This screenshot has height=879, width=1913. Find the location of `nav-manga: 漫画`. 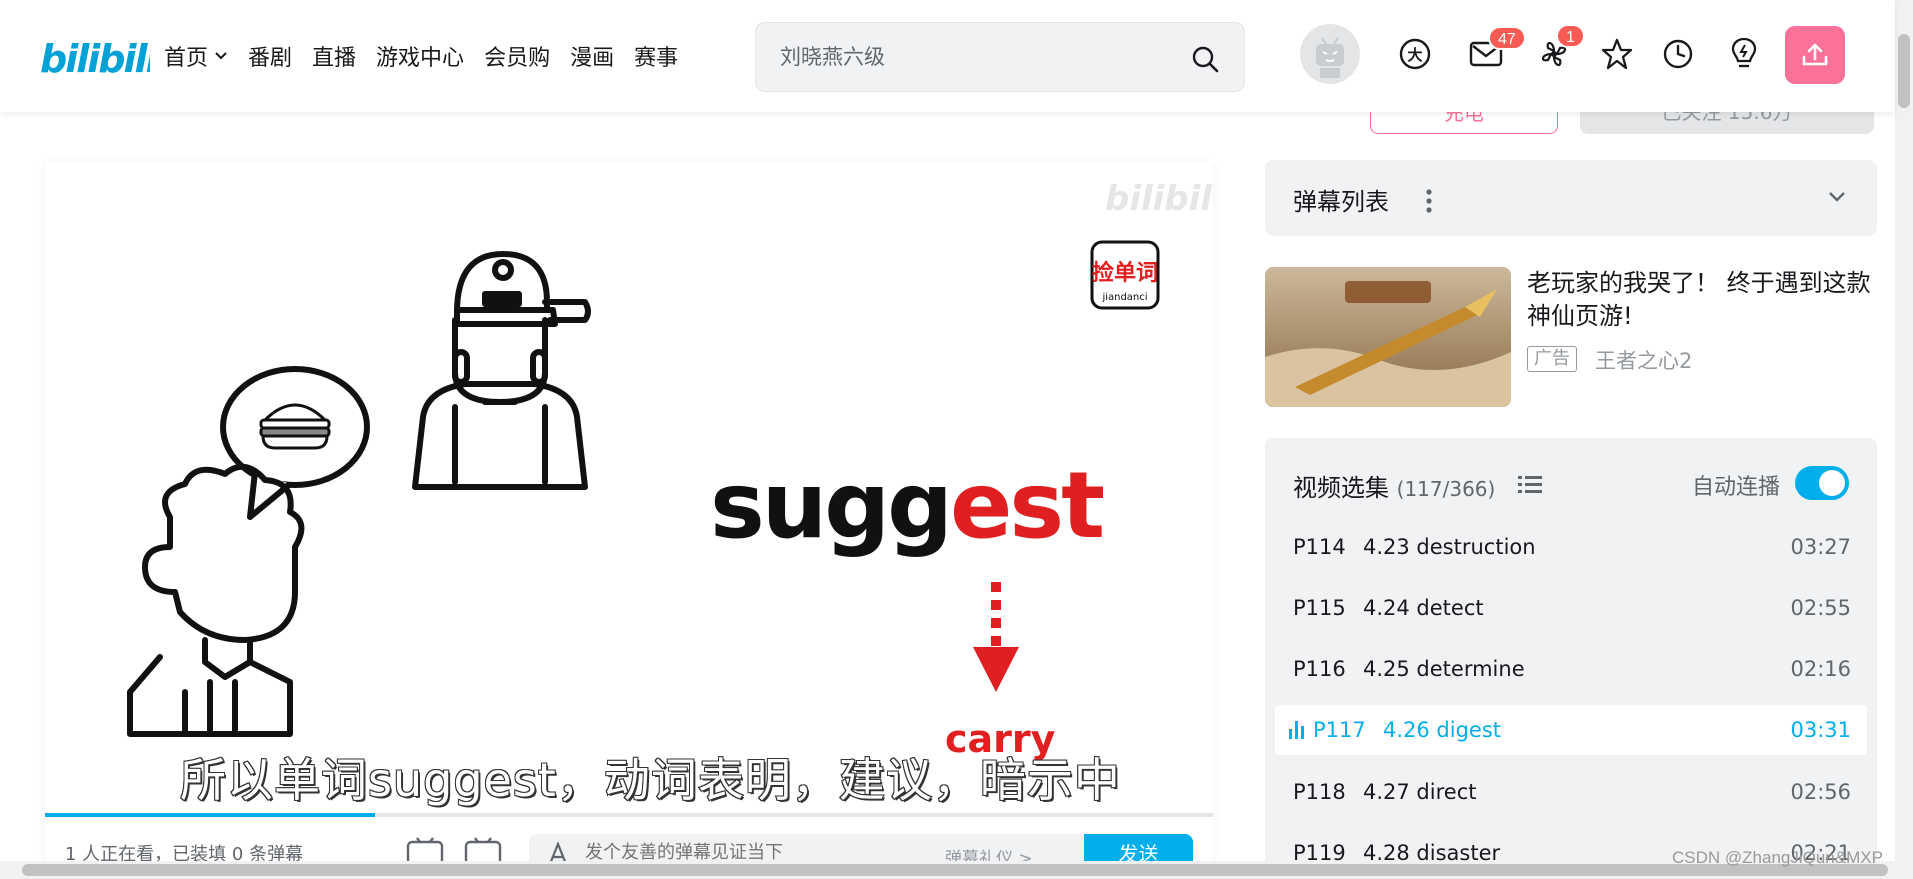

nav-manga: 漫画 is located at coordinates (592, 56).